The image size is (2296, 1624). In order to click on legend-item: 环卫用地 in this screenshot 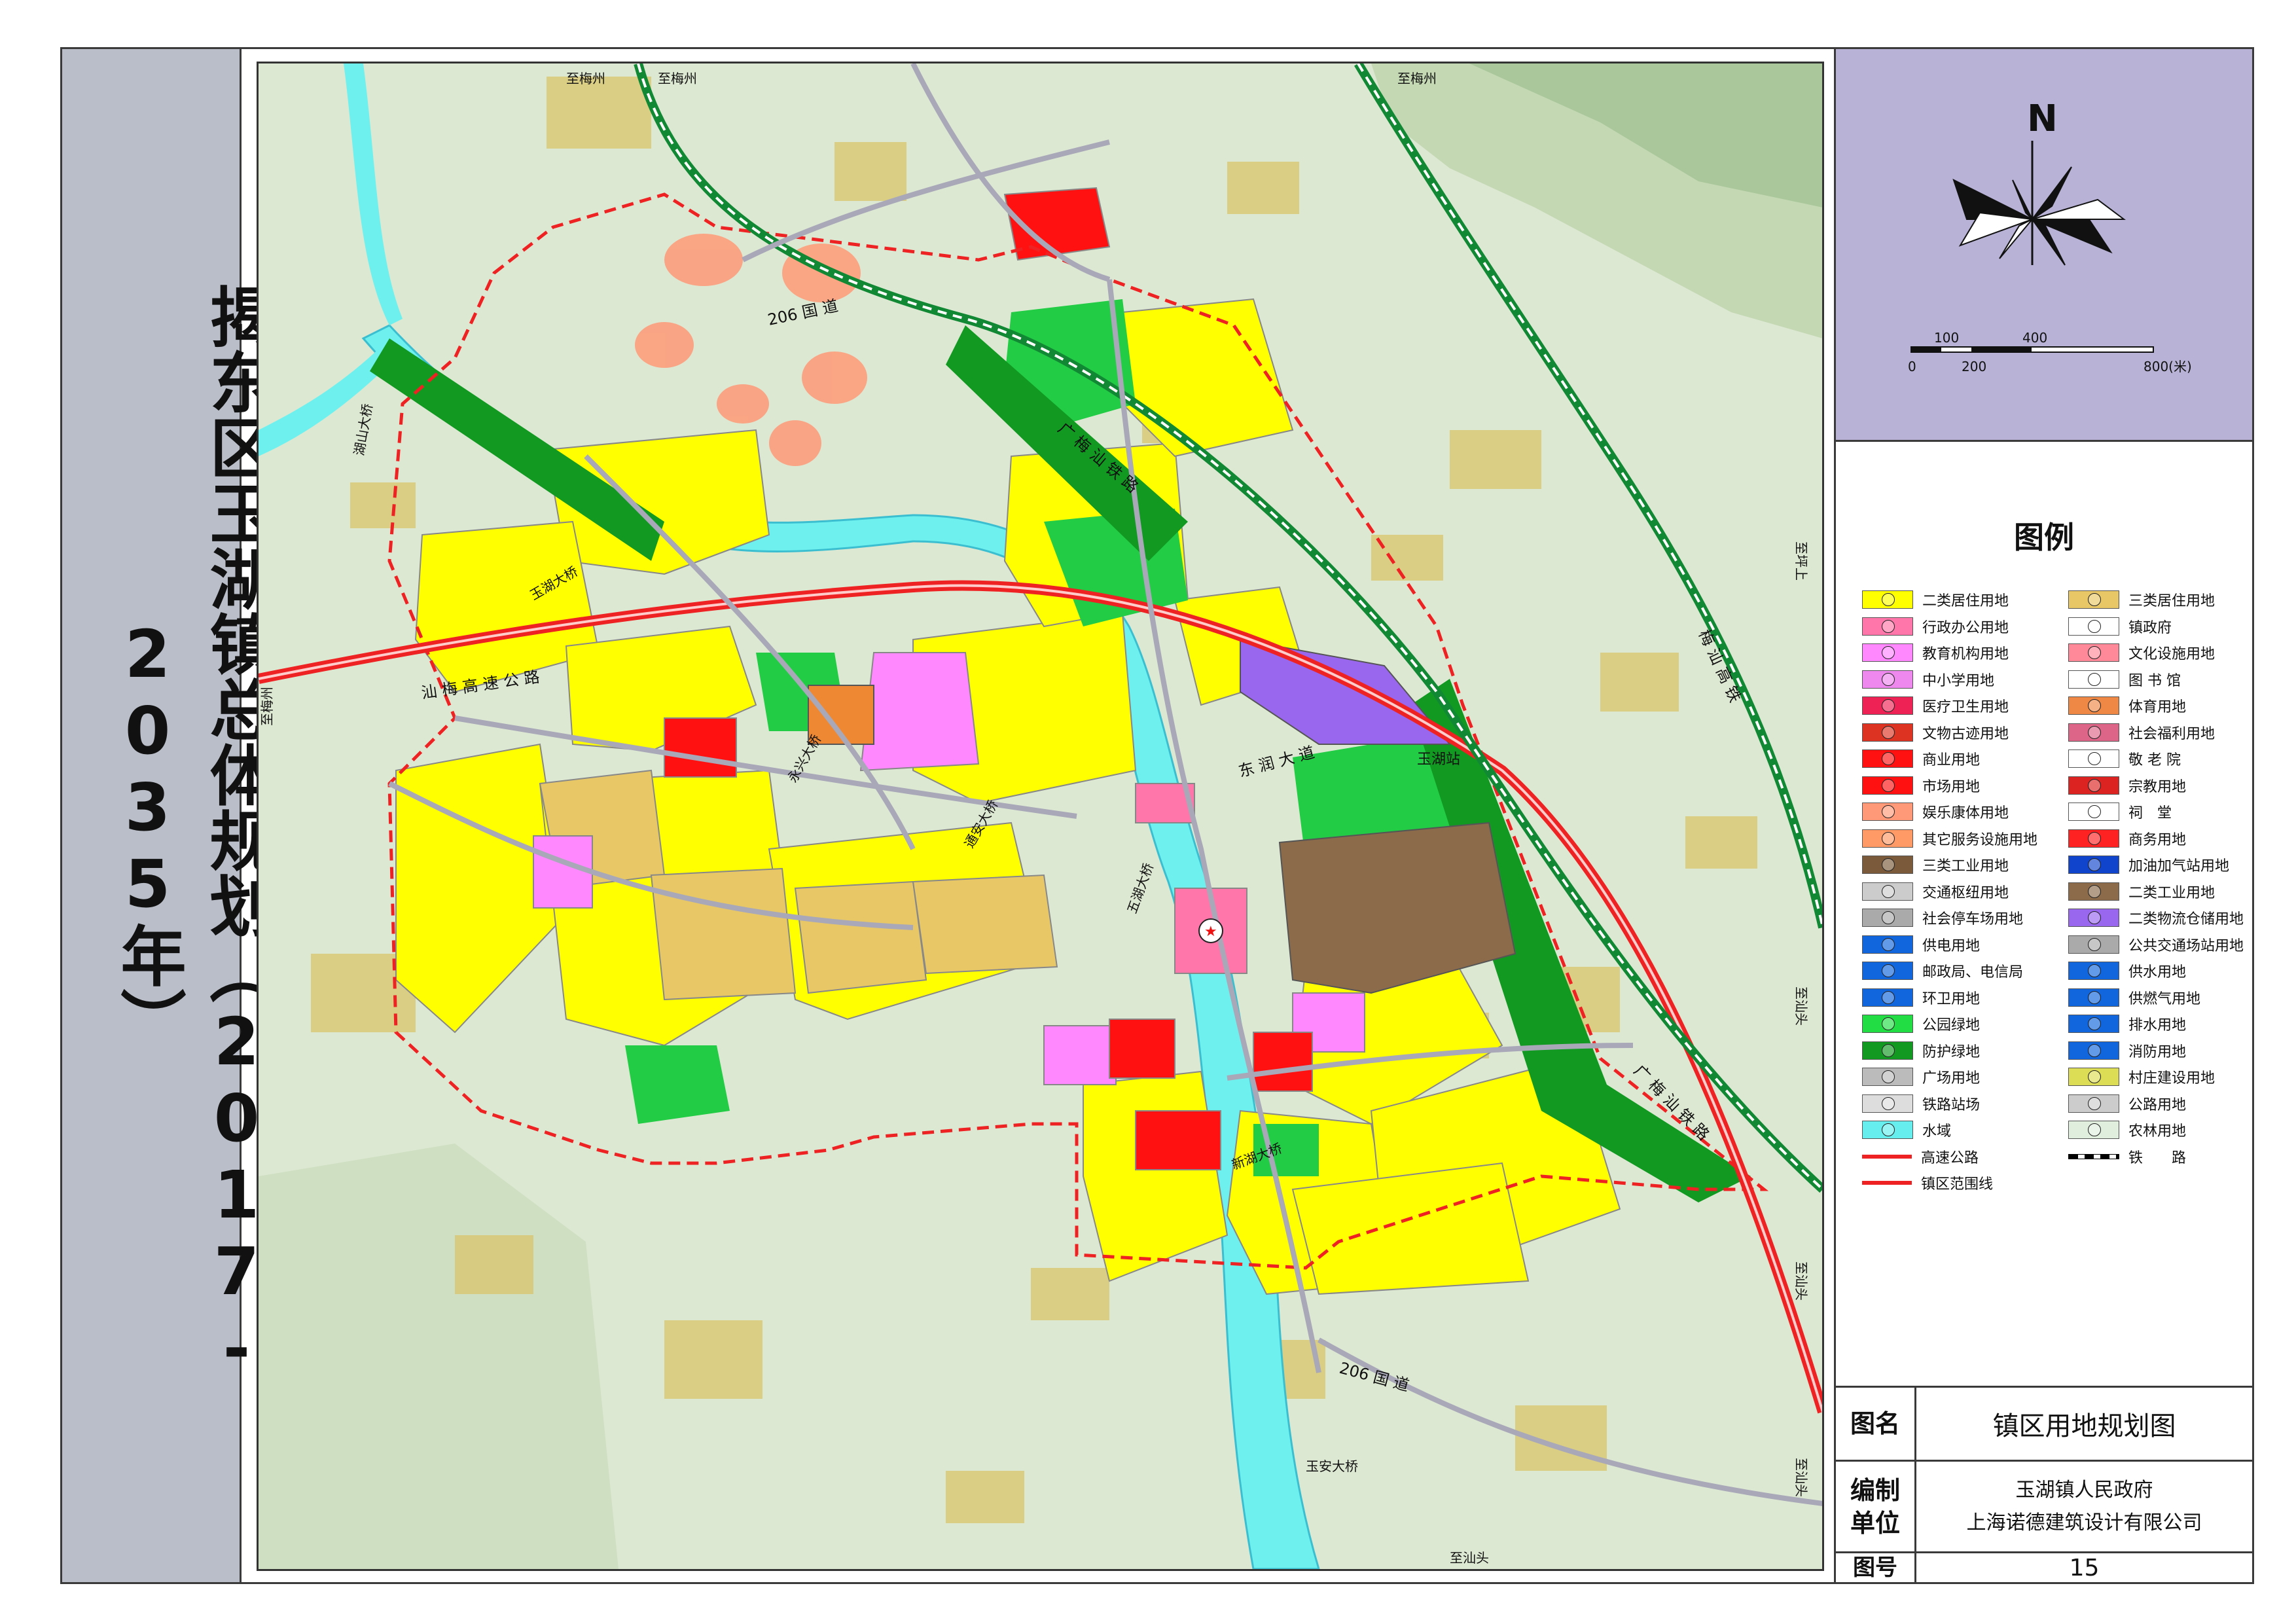, I will do `click(1921, 997)`.